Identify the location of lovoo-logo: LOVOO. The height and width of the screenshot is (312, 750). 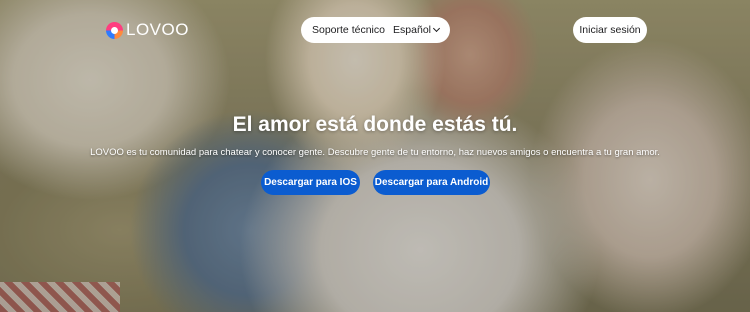
(147, 30).